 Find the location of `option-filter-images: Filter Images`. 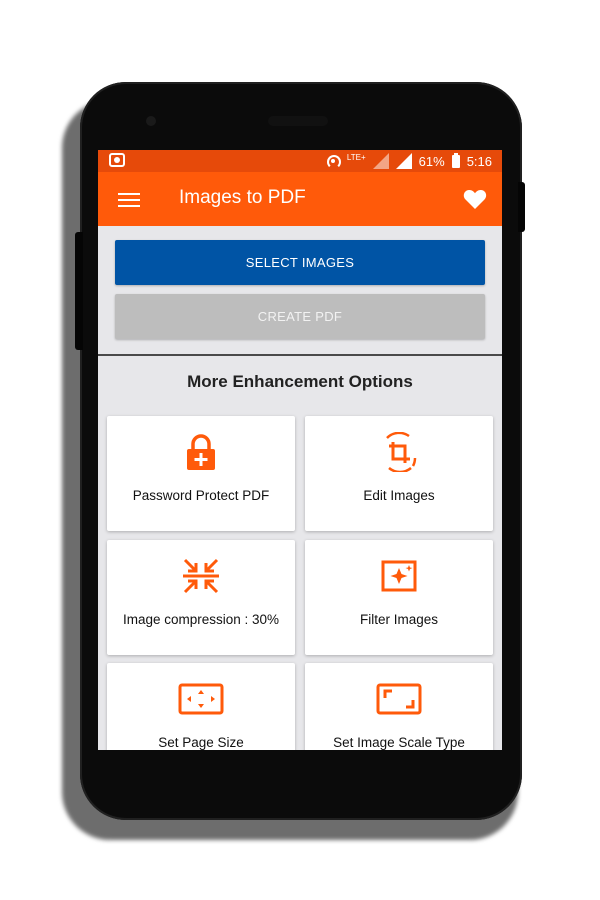

option-filter-images: Filter Images is located at coordinates (399, 597).